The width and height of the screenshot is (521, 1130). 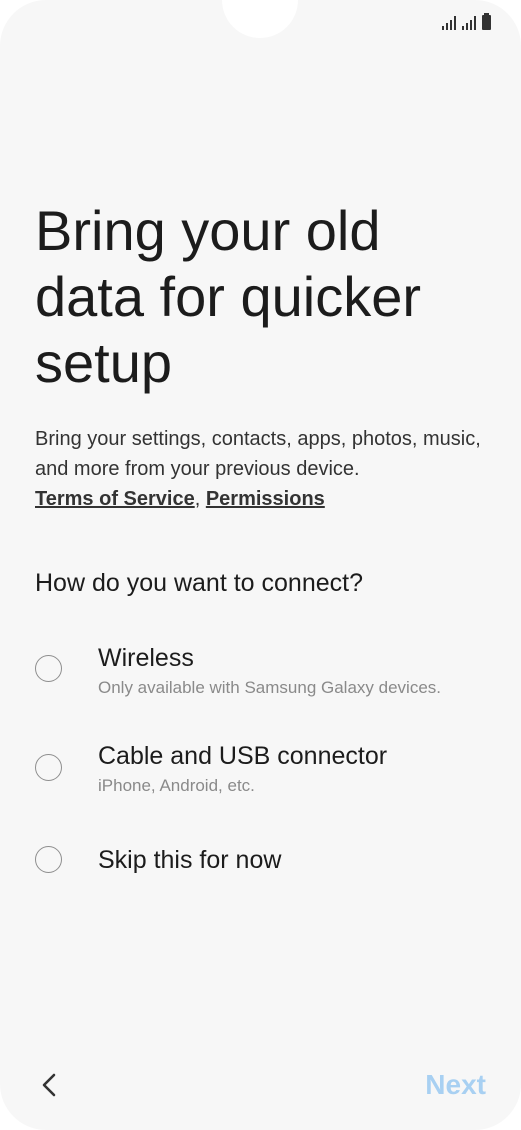 I want to click on option-sublabel: iPhone, Android, etc., so click(x=176, y=785).